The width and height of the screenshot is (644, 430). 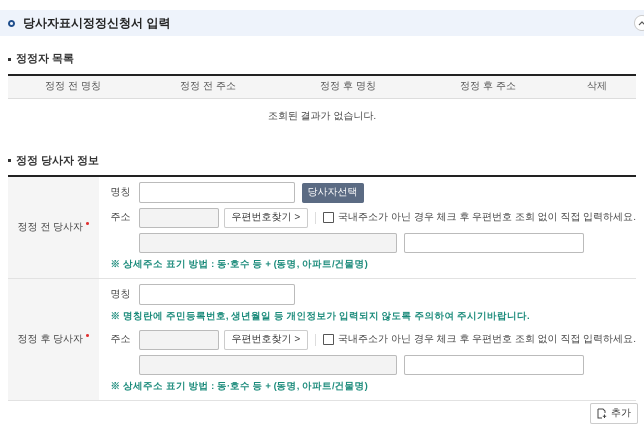 I want to click on chevron-up-icon, so click(x=641, y=23).